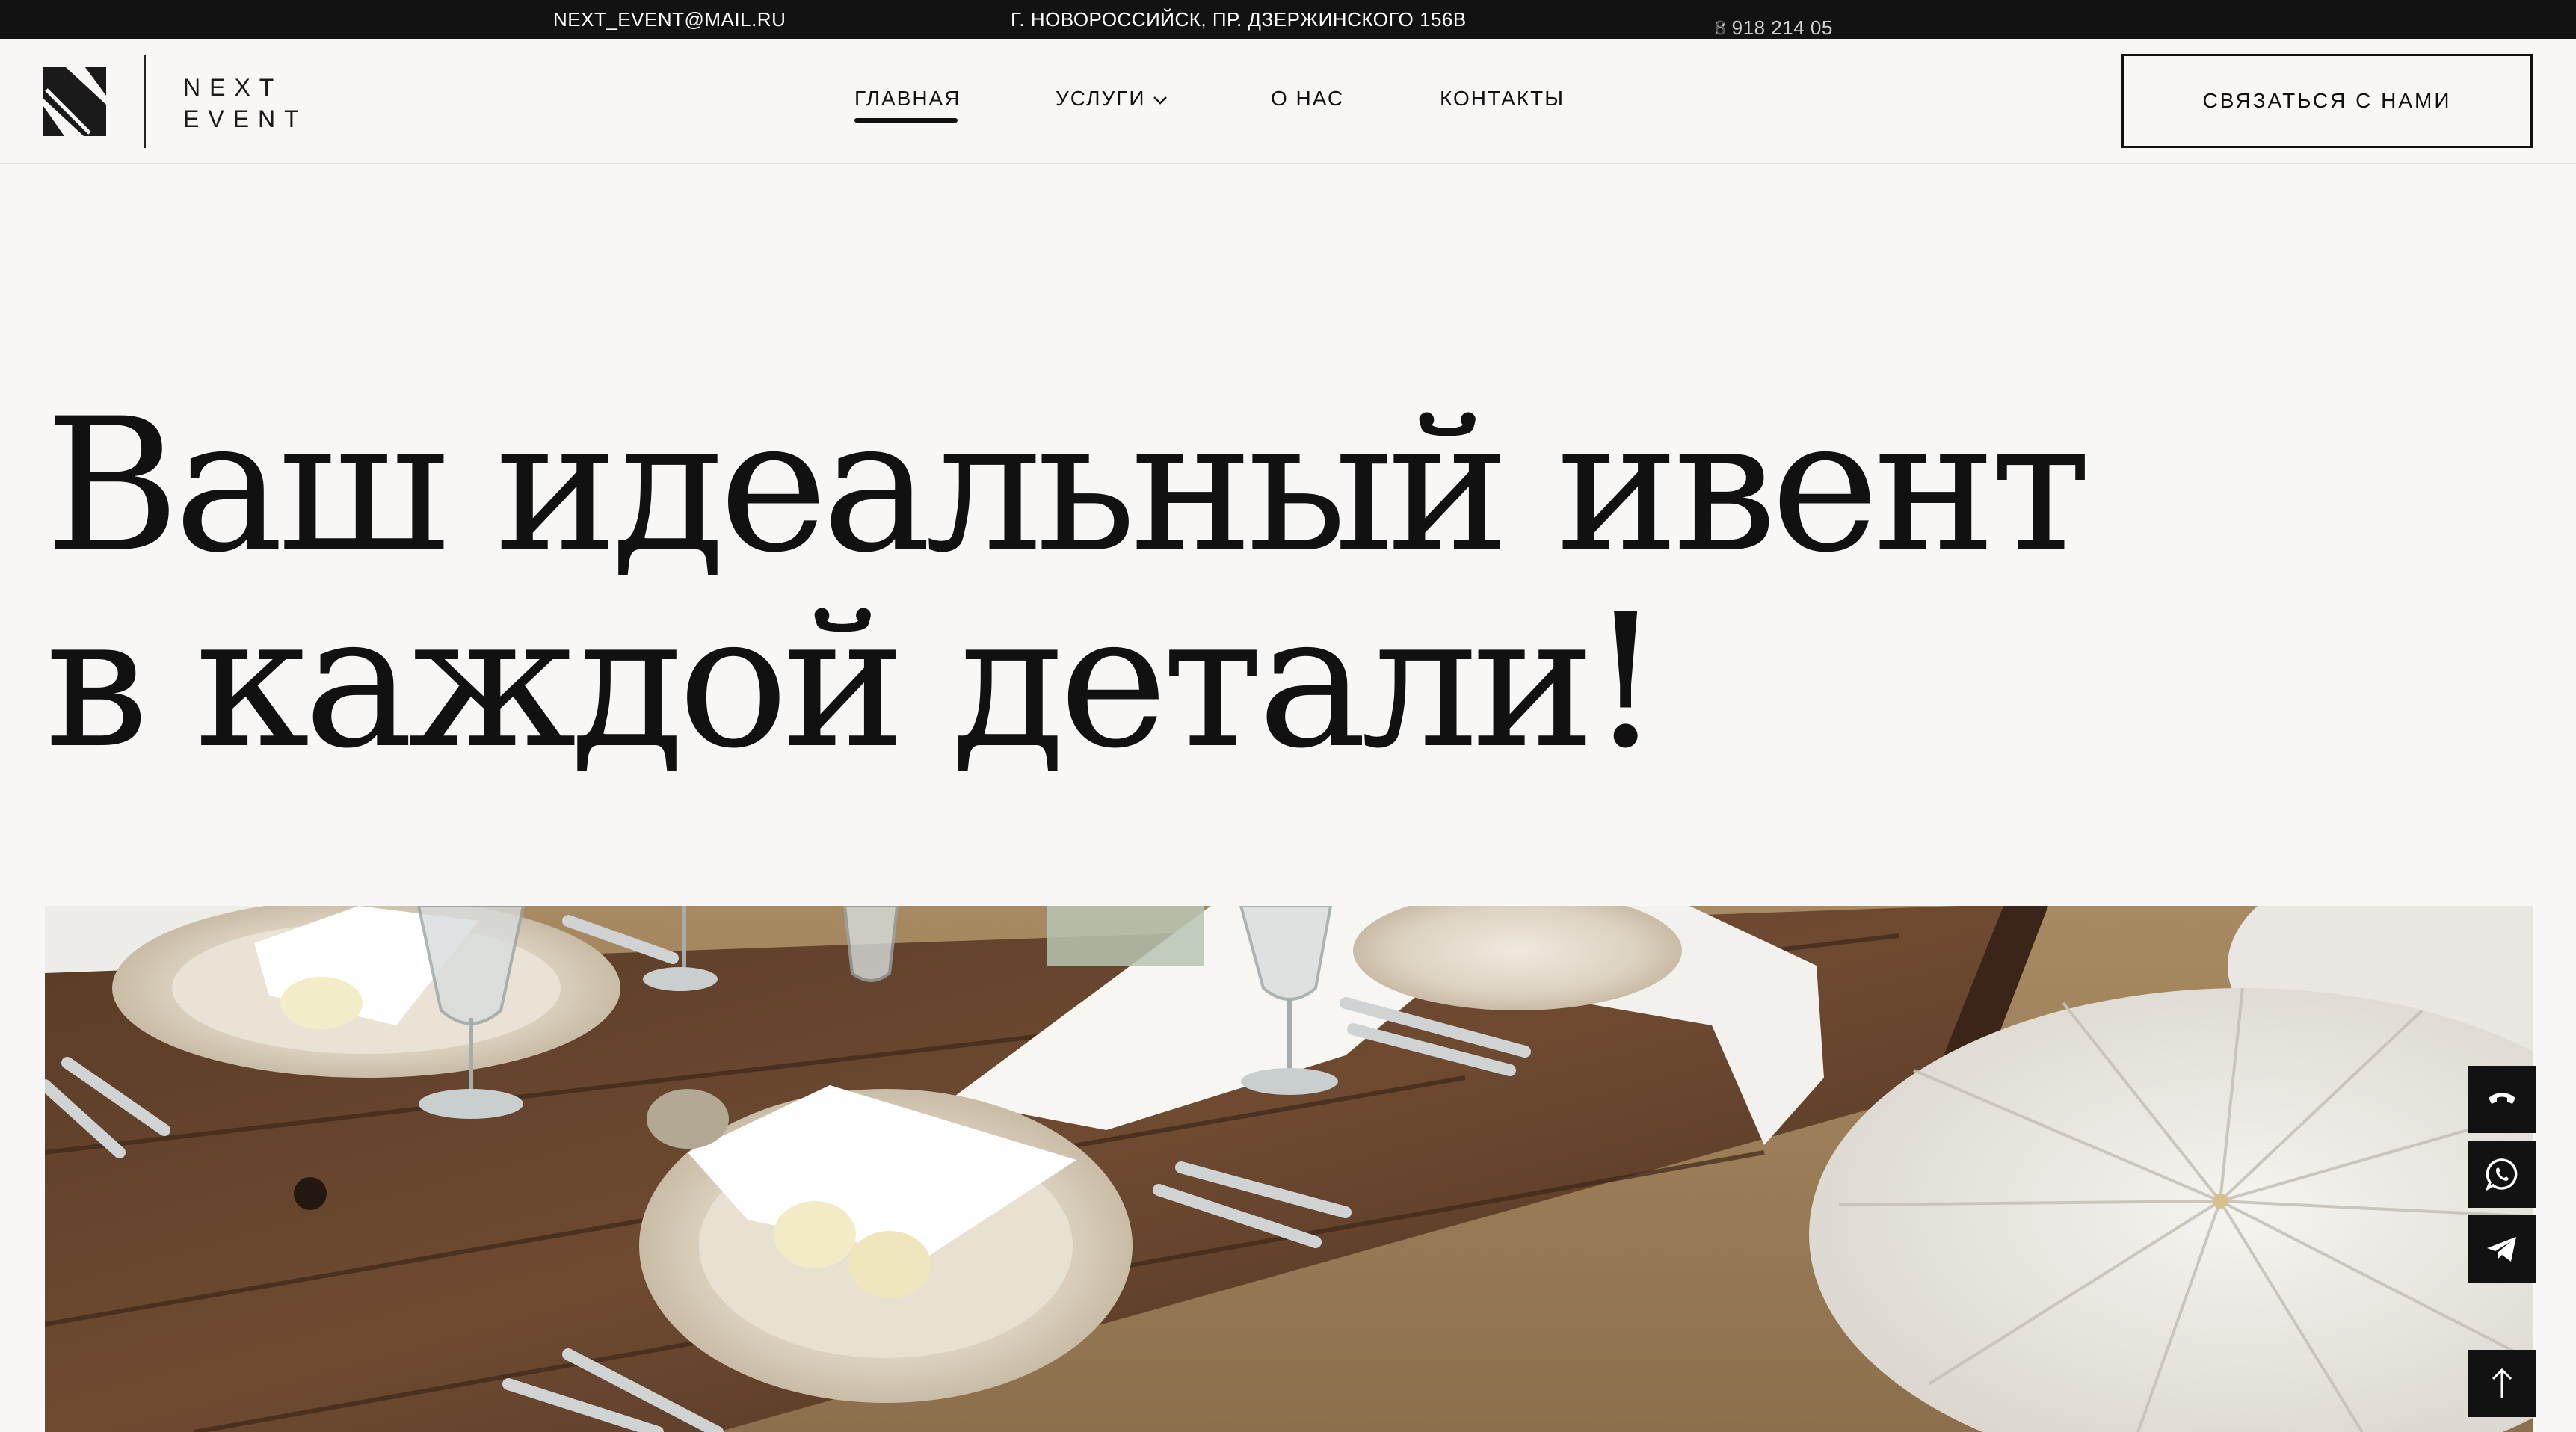  I want to click on logo-wordmark: NEXT EVENT, so click(245, 103).